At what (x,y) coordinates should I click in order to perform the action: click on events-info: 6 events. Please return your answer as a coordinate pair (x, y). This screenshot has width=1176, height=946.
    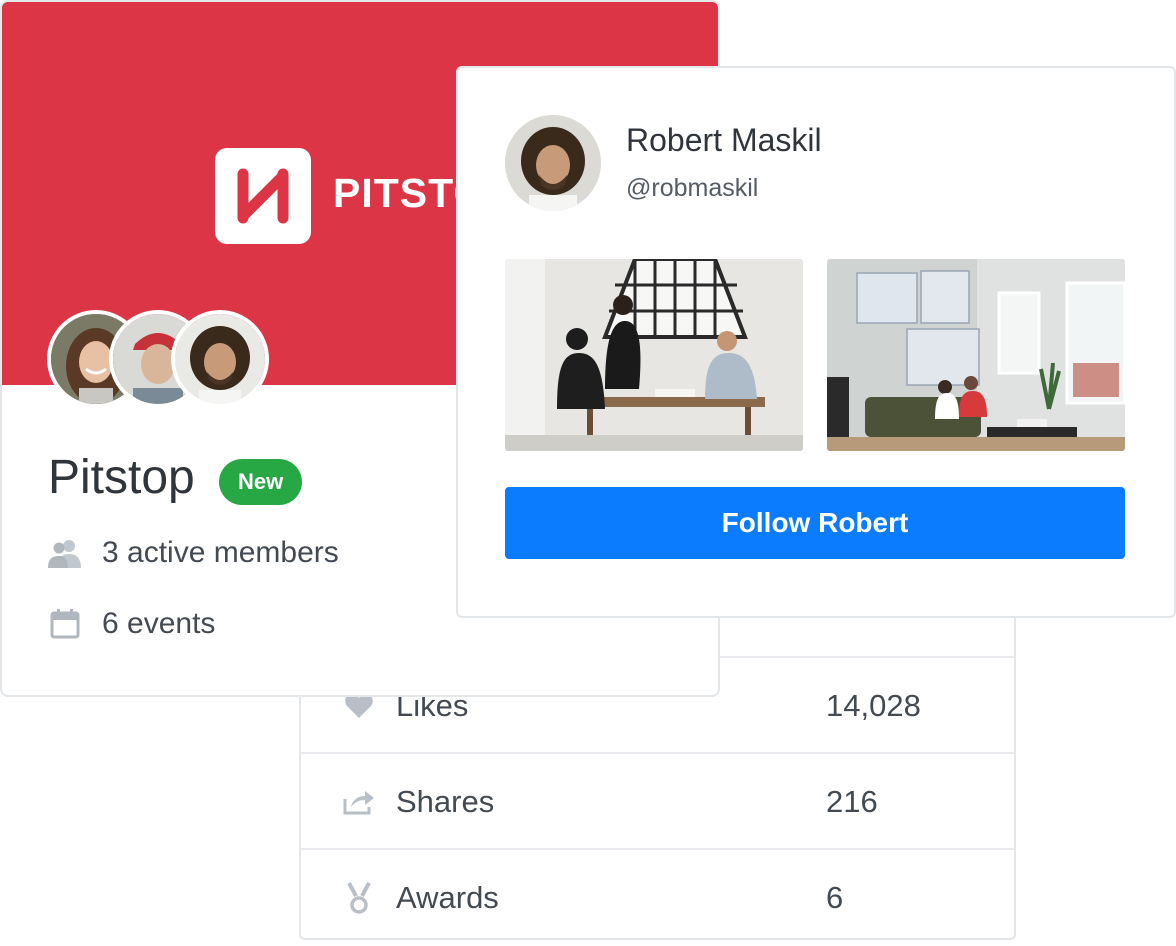
    Looking at the image, I should click on (131, 624).